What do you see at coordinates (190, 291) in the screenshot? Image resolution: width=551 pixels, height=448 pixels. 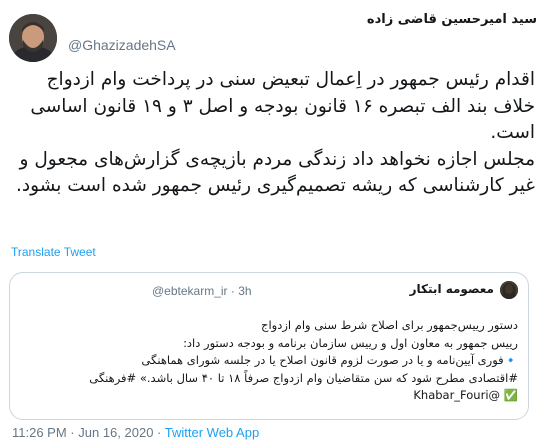 I see `quoted-author-handle: @ebtekarm_ir` at bounding box center [190, 291].